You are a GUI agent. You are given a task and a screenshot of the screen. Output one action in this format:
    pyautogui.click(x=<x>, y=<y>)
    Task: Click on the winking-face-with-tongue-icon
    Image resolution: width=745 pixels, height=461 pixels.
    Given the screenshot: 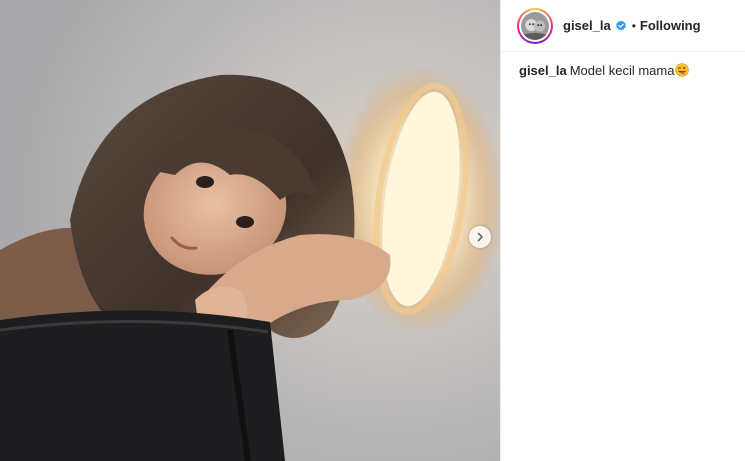 What is the action you would take?
    pyautogui.click(x=682, y=70)
    